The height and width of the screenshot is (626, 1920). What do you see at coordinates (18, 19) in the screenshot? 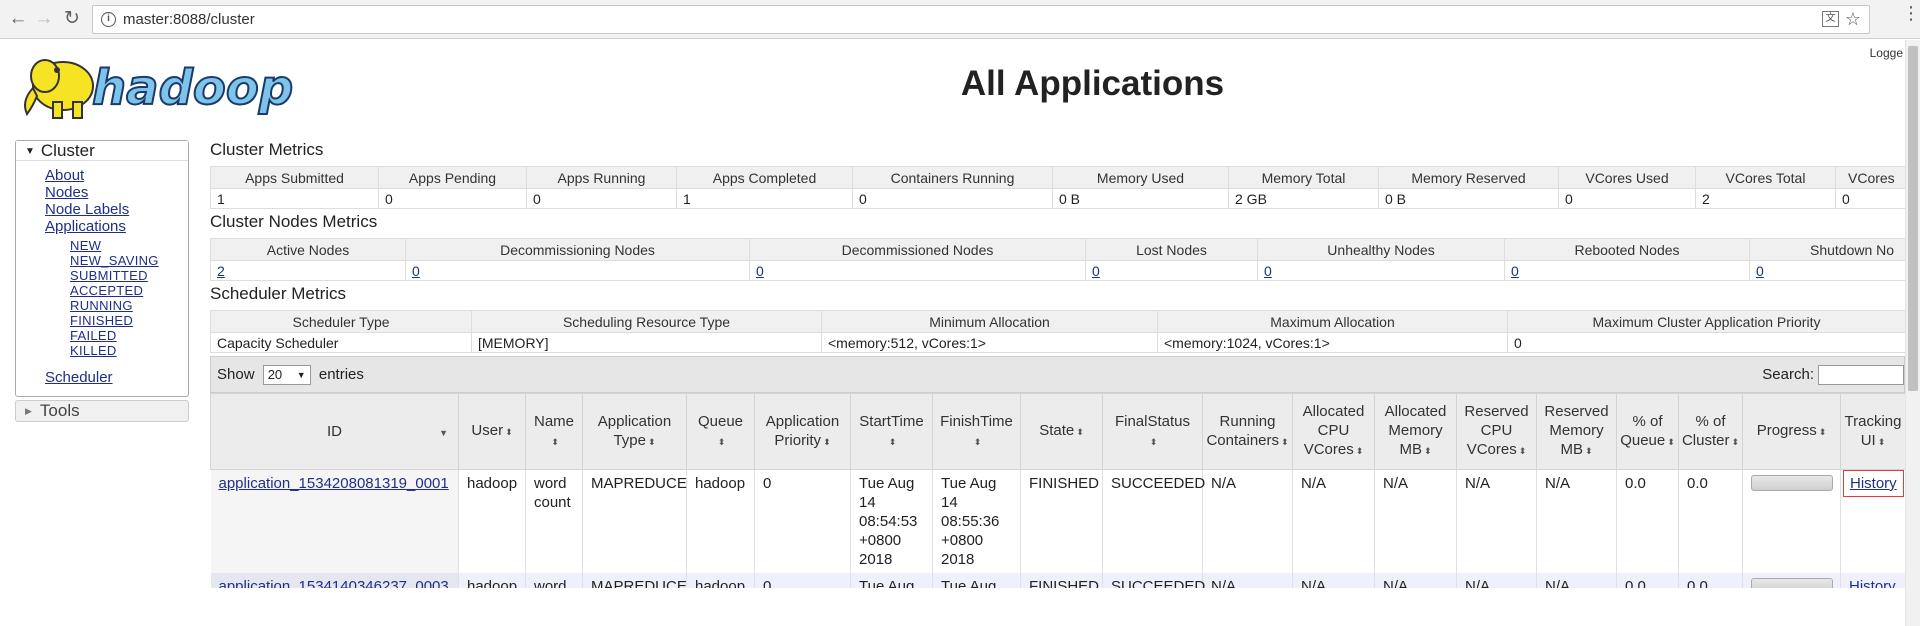
I see `back-arrow-icon: ←` at bounding box center [18, 19].